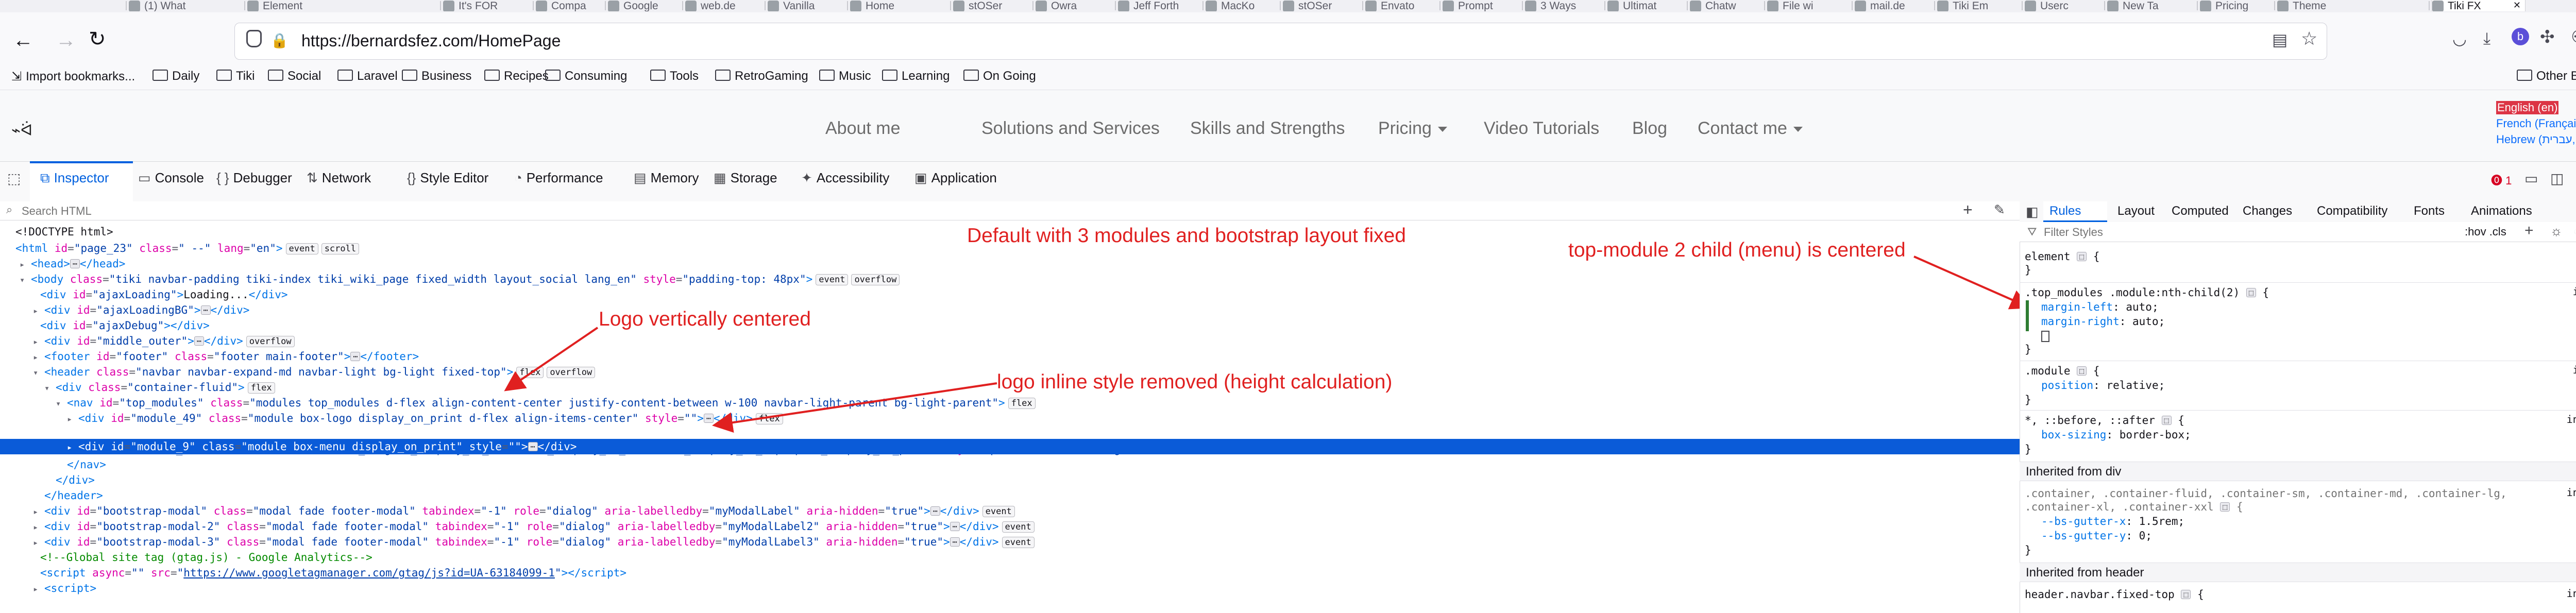 The image size is (2576, 613). Describe the element at coordinates (2134, 507) in the screenshot. I see `rule-container-selector-cont: .container-xl, .container-xxl ⬚ {` at that location.